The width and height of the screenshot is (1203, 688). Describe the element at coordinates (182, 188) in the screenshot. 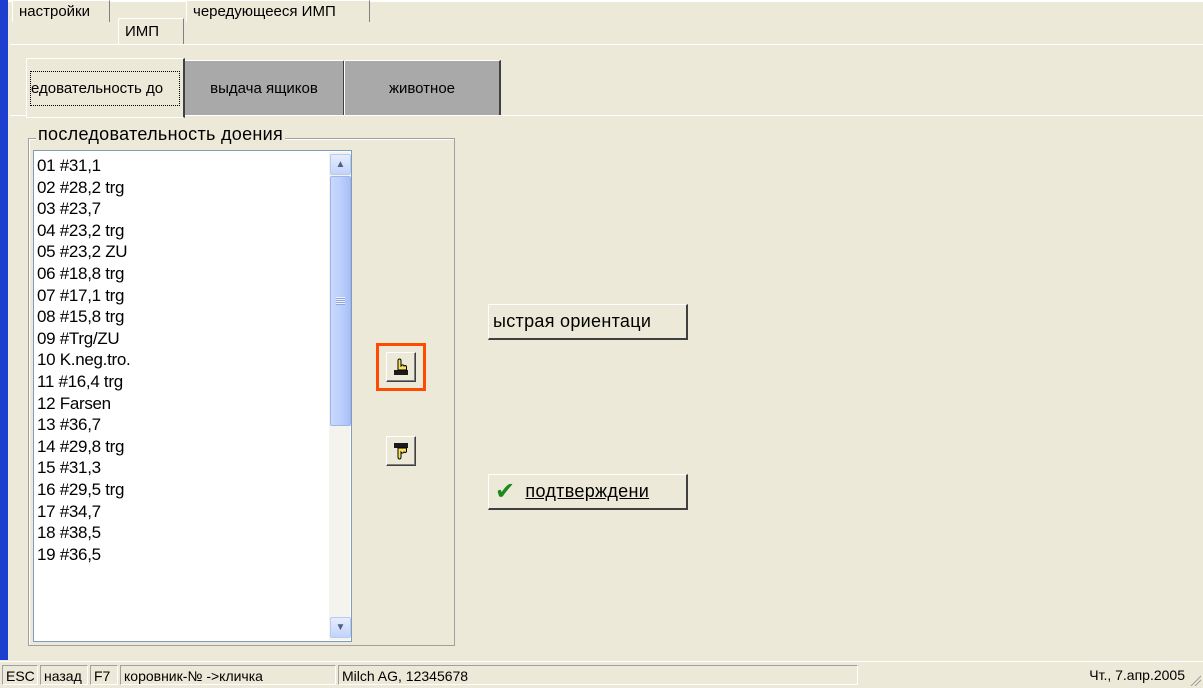

I see `list-item: 02 #28,2 trg` at that location.